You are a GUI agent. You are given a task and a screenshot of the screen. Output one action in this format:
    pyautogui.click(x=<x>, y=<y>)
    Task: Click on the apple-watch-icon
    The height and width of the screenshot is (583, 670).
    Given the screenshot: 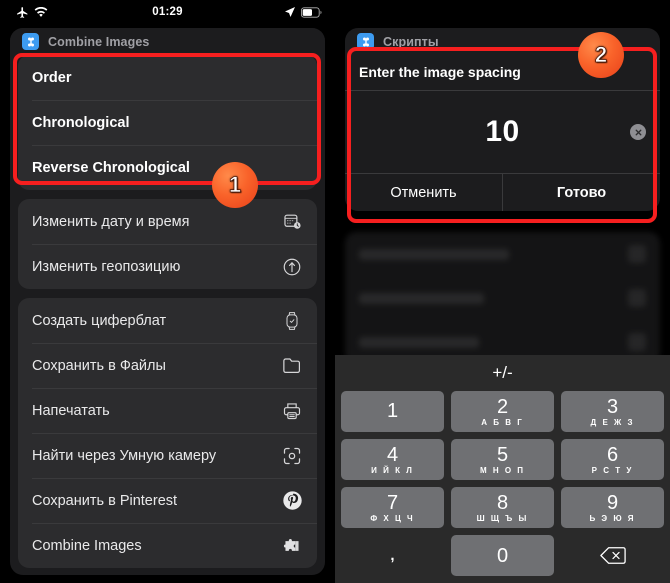 What is the action you would take?
    pyautogui.click(x=292, y=321)
    